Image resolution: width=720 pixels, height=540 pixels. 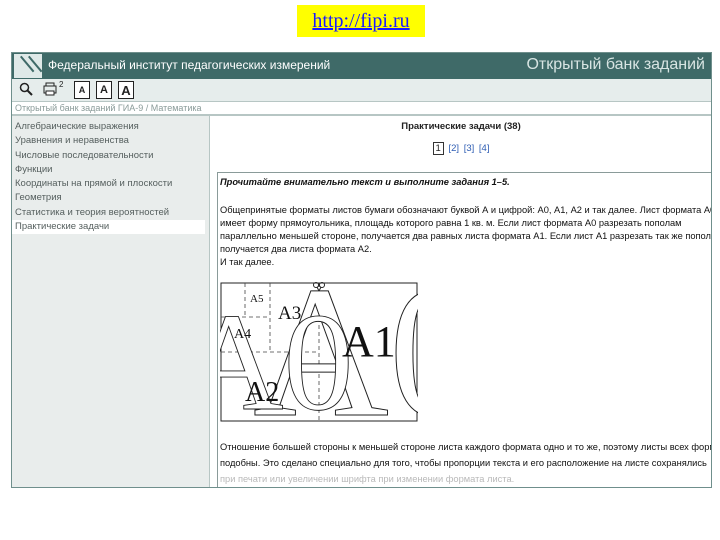 What do you see at coordinates (110, 213) in the screenshot?
I see `sidebar-item-statistics: Статистика и теория вероятностей` at bounding box center [110, 213].